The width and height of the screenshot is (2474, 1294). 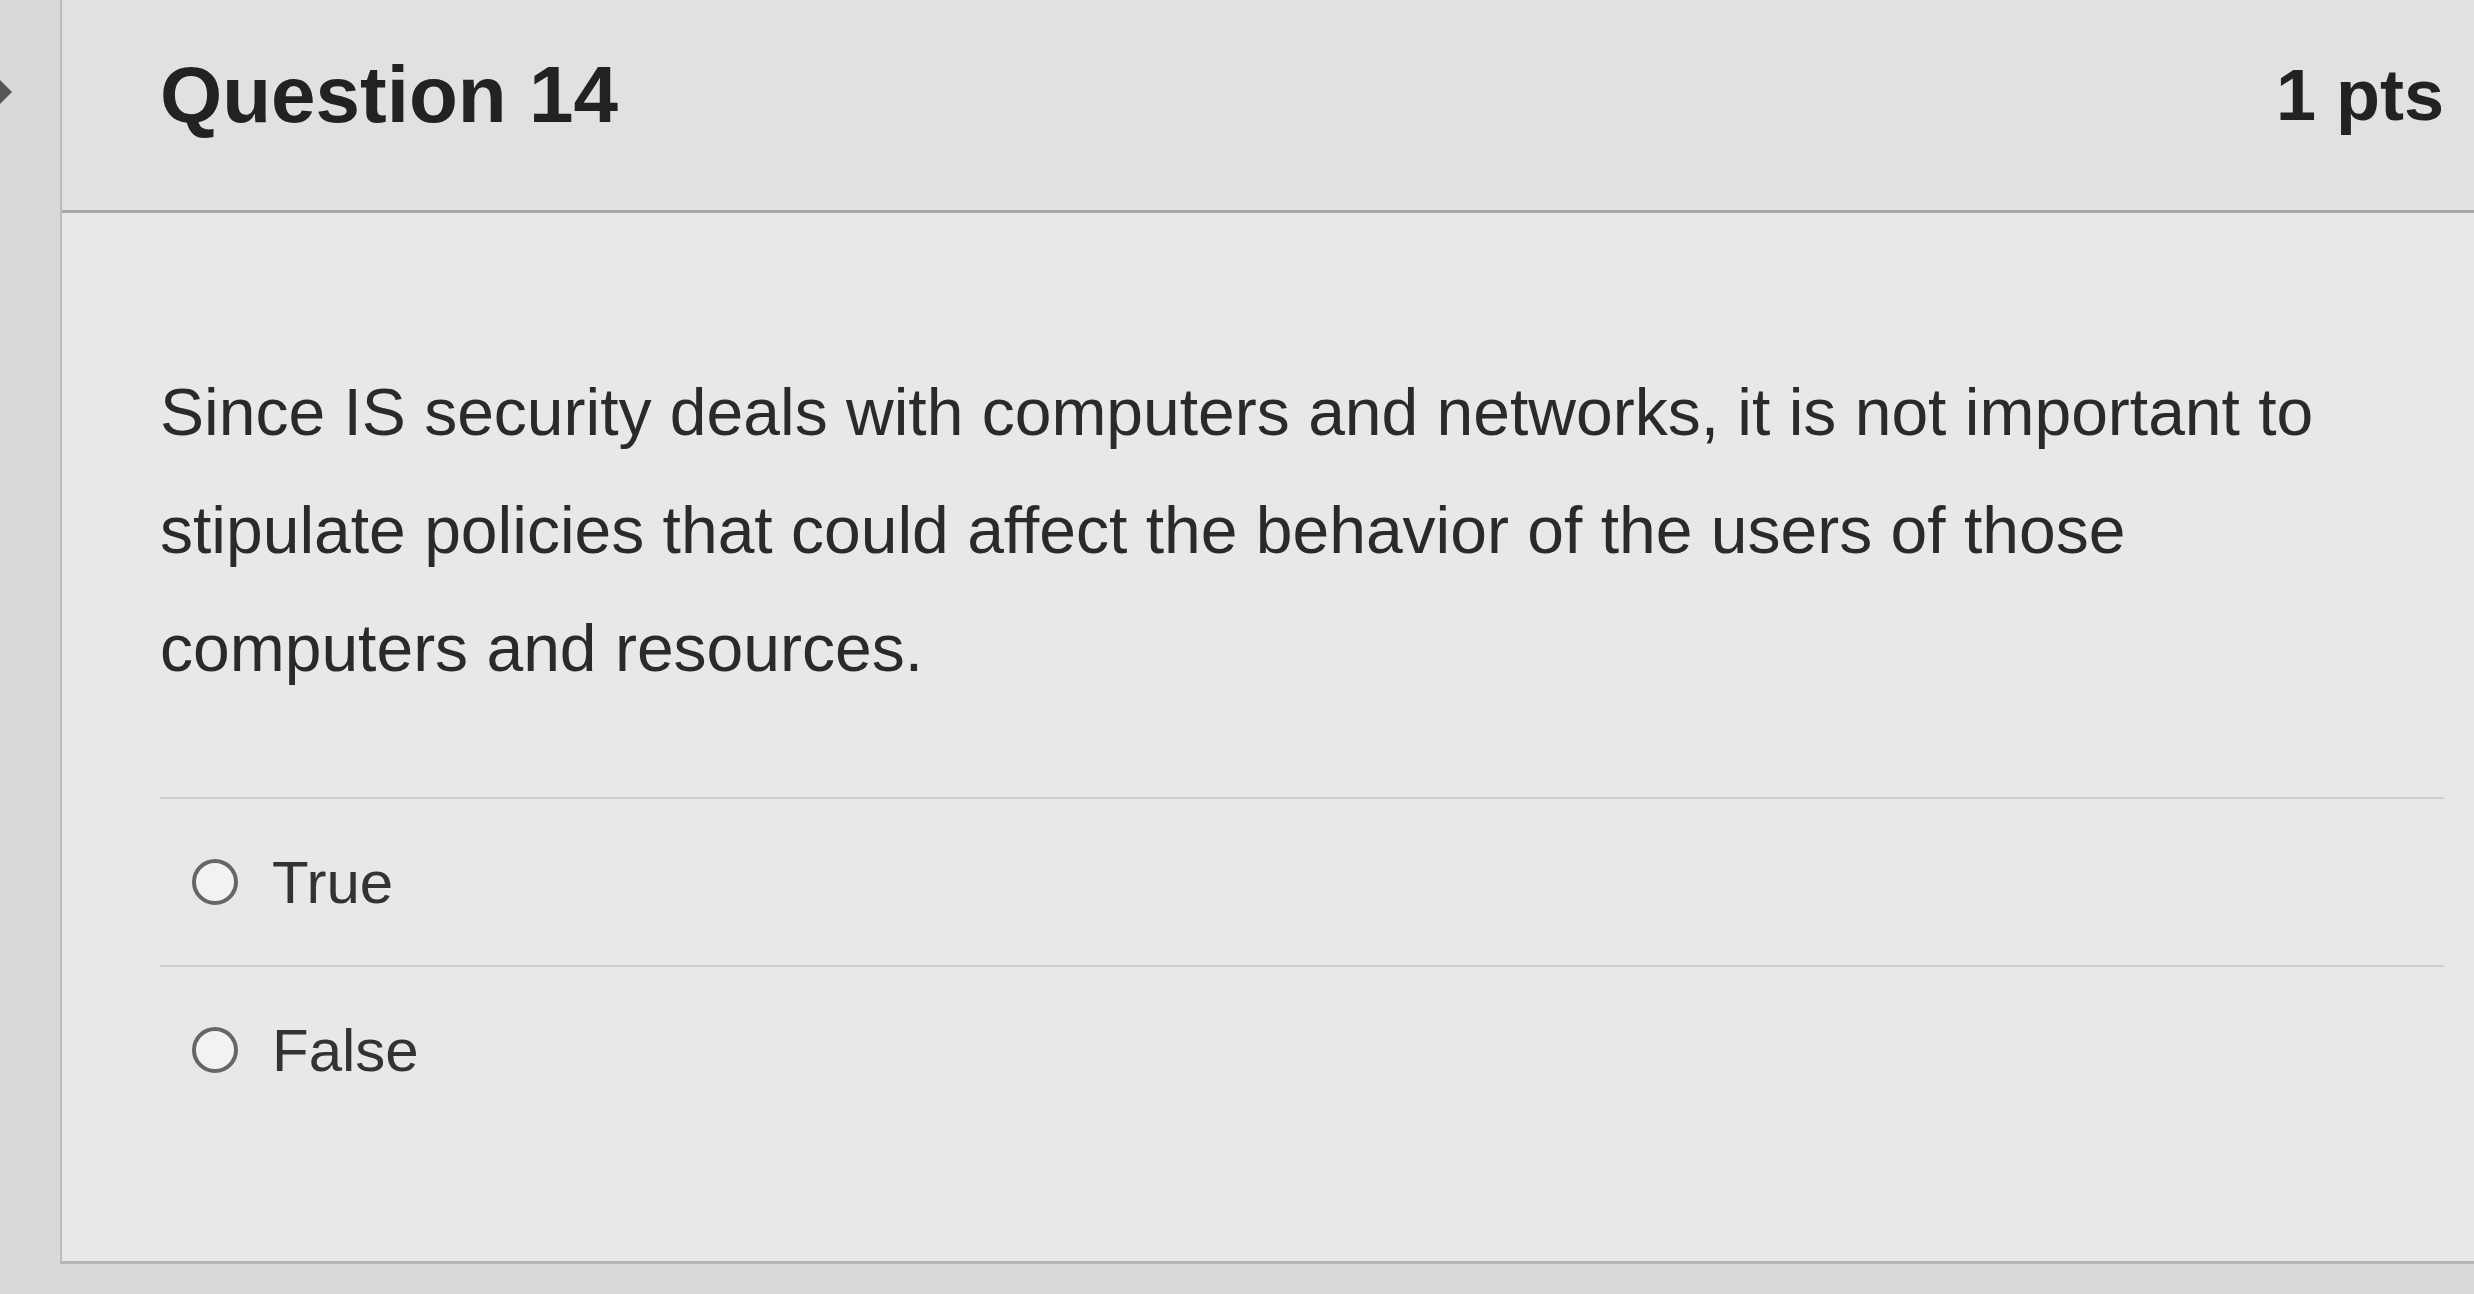 What do you see at coordinates (2359, 95) in the screenshot?
I see `question-points: 1 pts` at bounding box center [2359, 95].